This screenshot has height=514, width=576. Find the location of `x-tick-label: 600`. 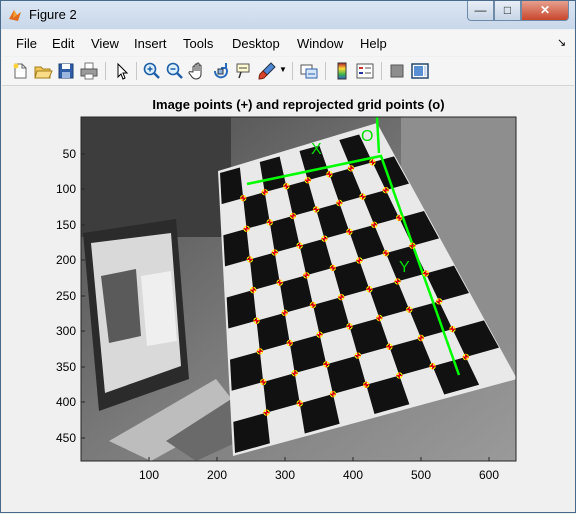

x-tick-label: 600 is located at coordinates (489, 475).